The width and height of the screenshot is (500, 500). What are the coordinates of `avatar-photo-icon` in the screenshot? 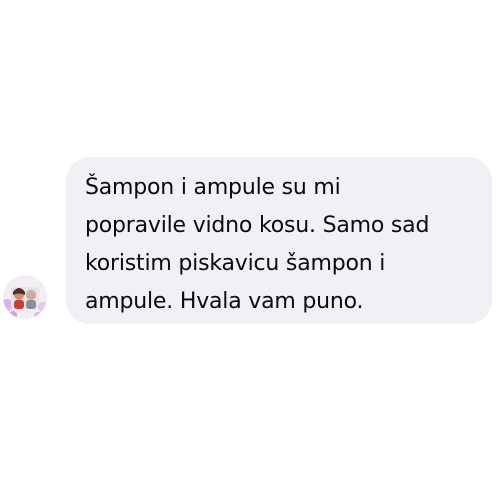 It's located at (25, 297).